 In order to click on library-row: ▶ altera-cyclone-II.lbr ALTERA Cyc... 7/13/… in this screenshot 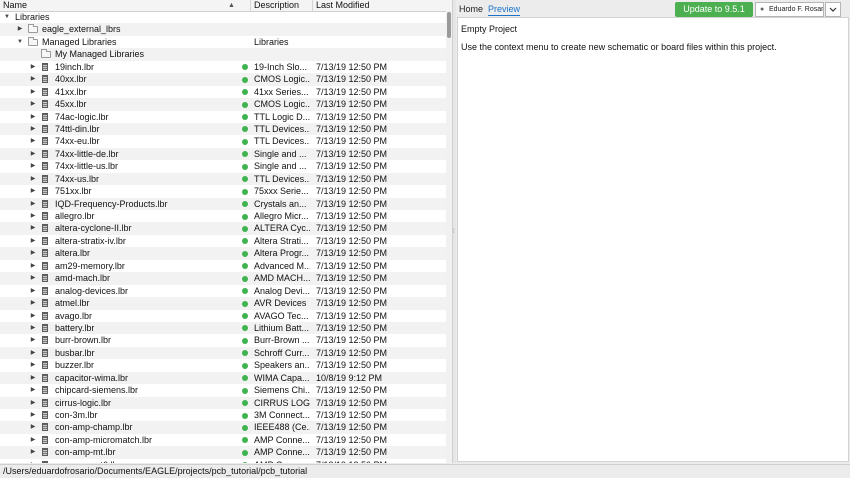, I will do `click(223, 228)`.